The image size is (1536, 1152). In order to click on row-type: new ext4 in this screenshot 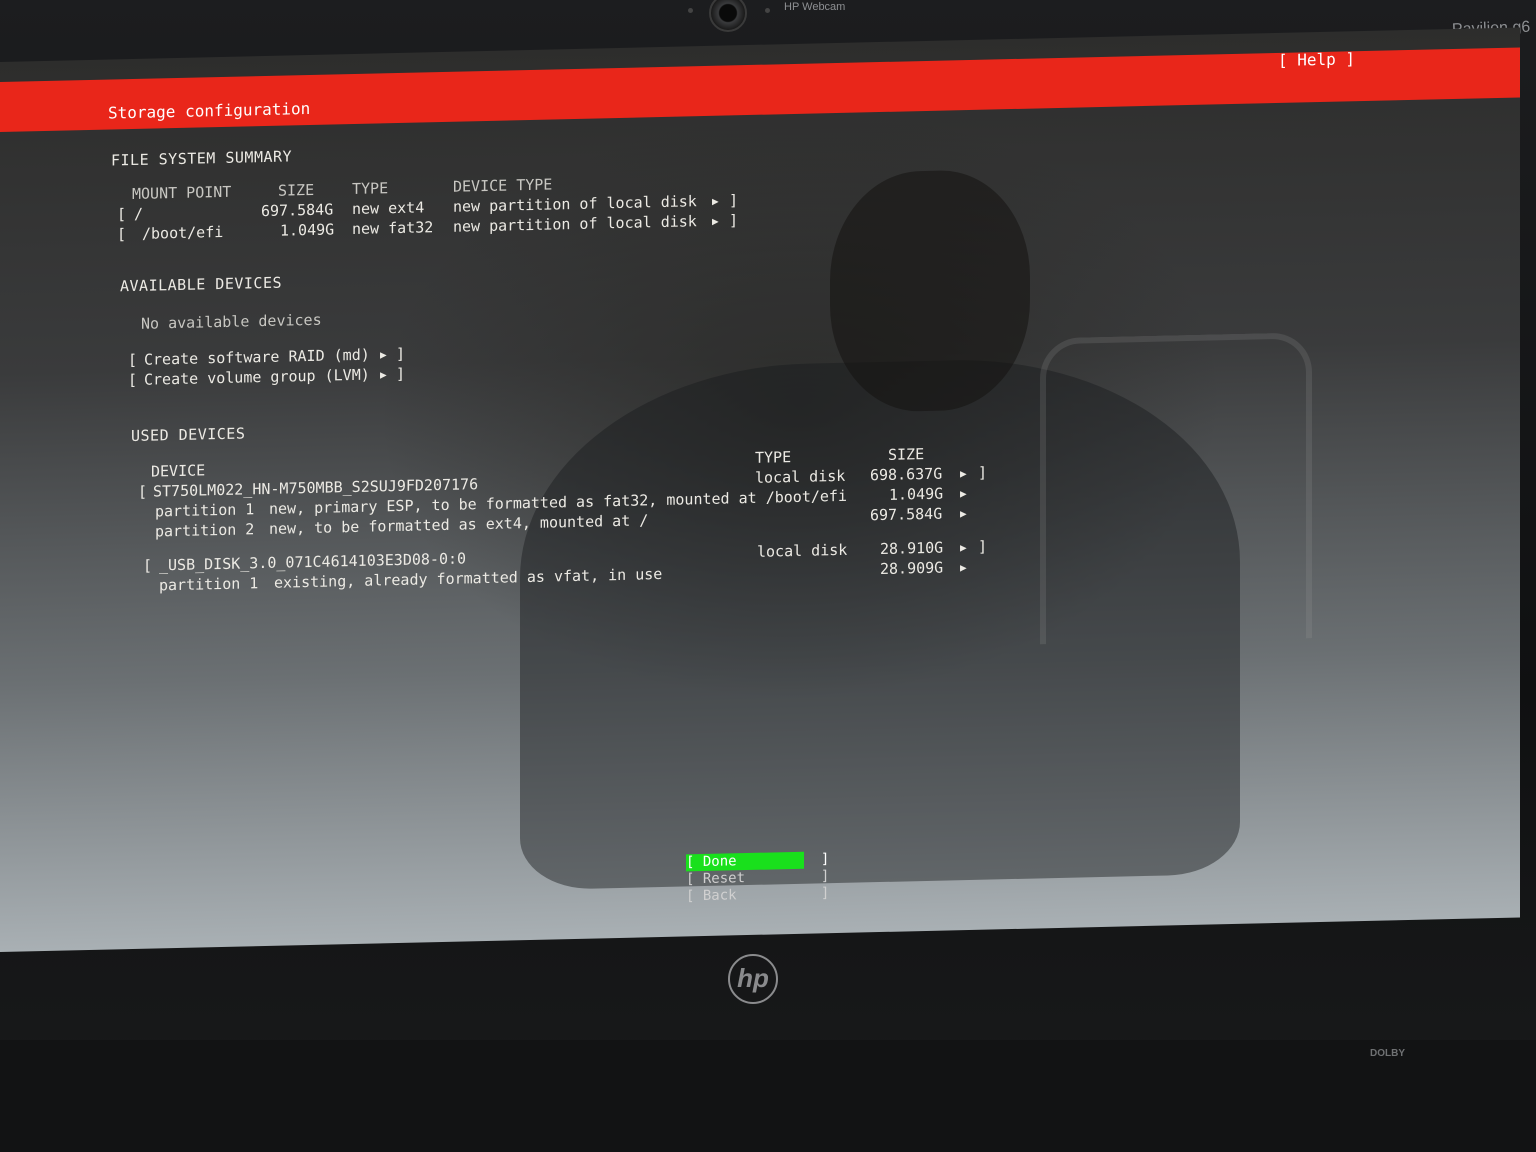, I will do `click(388, 208)`.